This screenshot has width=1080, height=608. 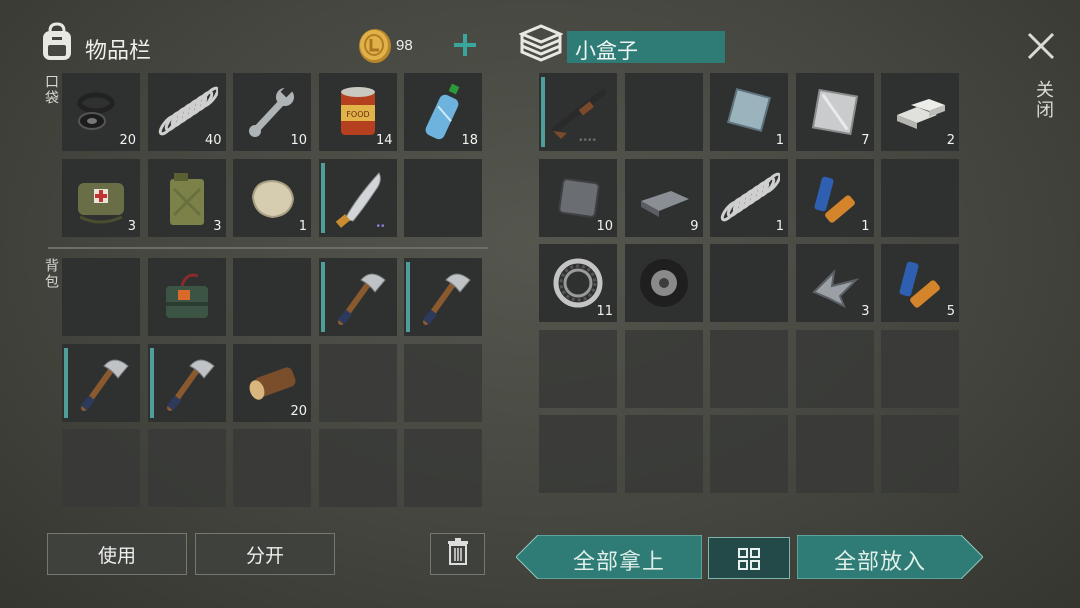 What do you see at coordinates (465, 45) in the screenshot?
I see `add-coins-icon` at bounding box center [465, 45].